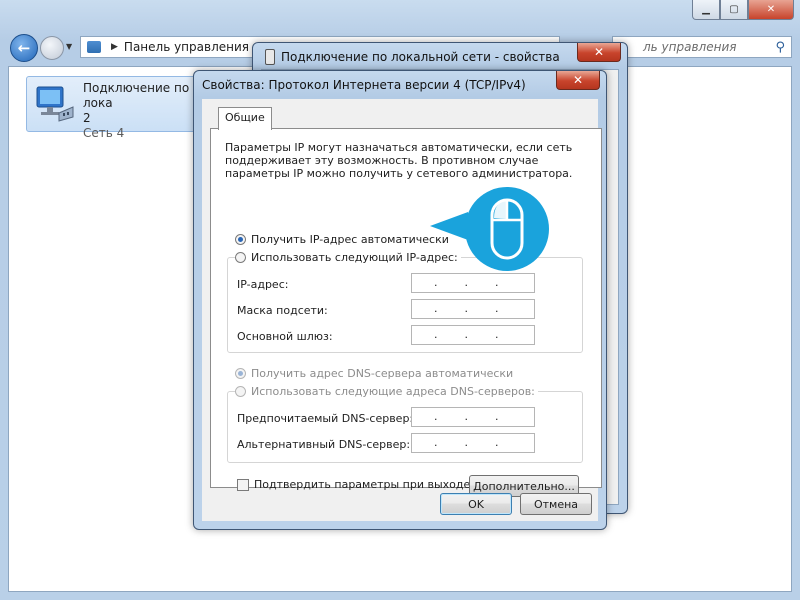 This screenshot has height=600, width=800. Describe the element at coordinates (771, 10) in the screenshot. I see `close-button: ✕` at that location.